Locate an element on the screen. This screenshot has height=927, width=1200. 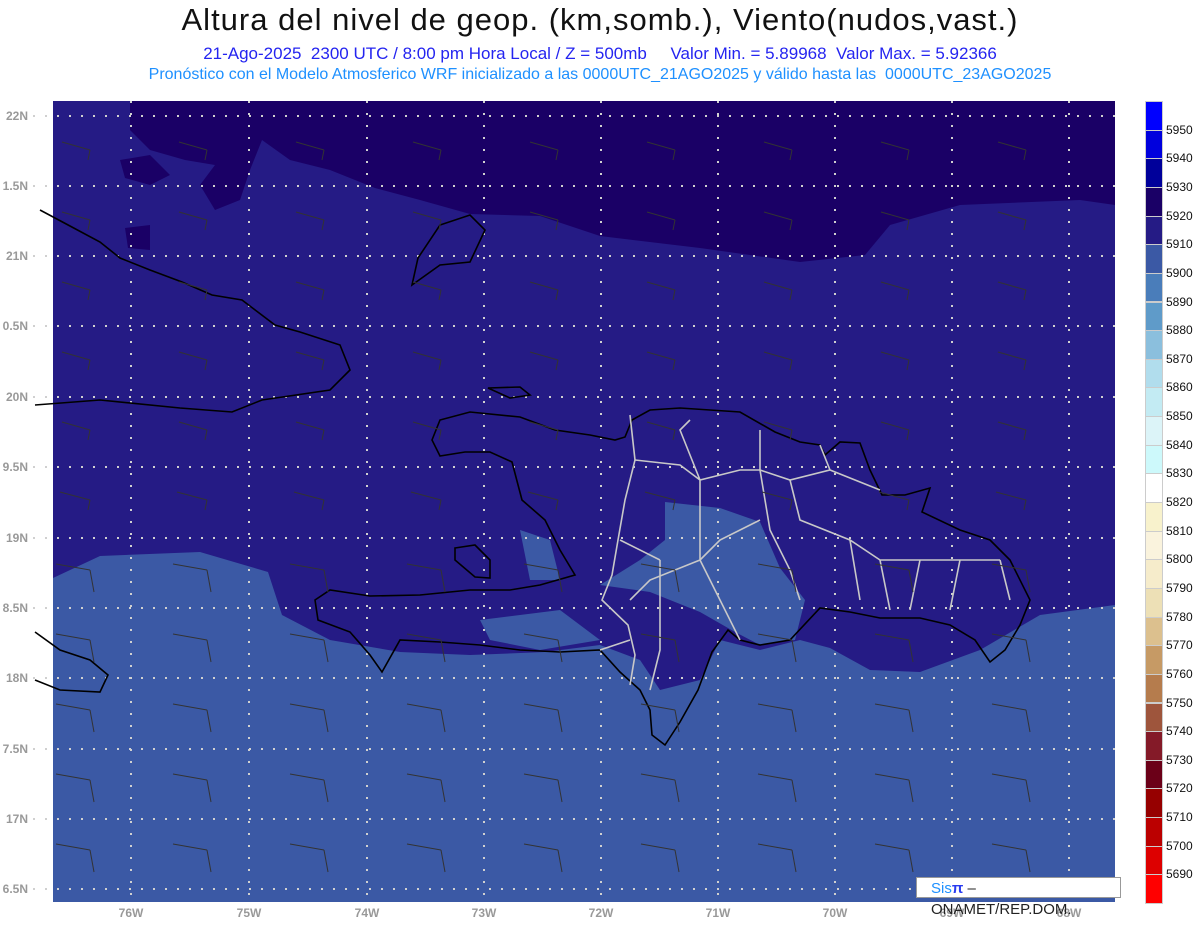
colorbar-label: 5840 is located at coordinates (1179, 444).